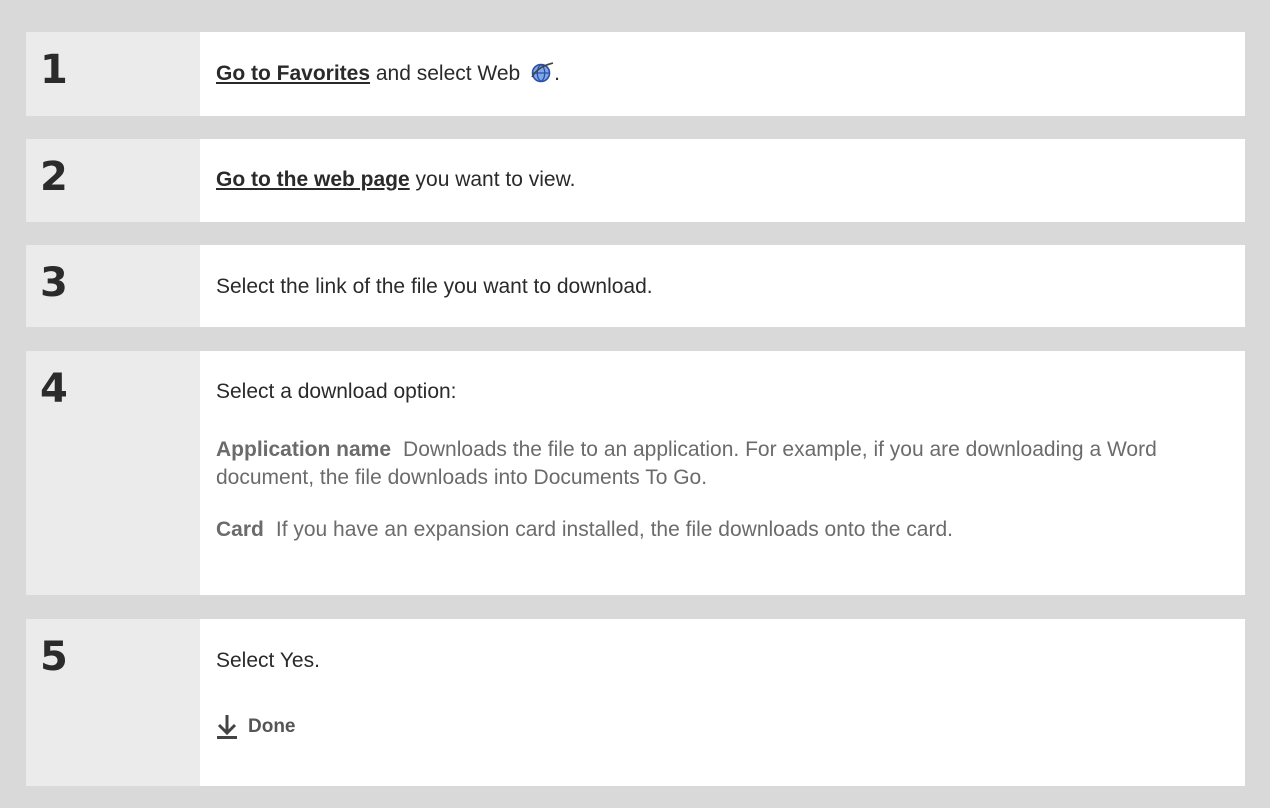  I want to click on option-term: Card, so click(240, 529).